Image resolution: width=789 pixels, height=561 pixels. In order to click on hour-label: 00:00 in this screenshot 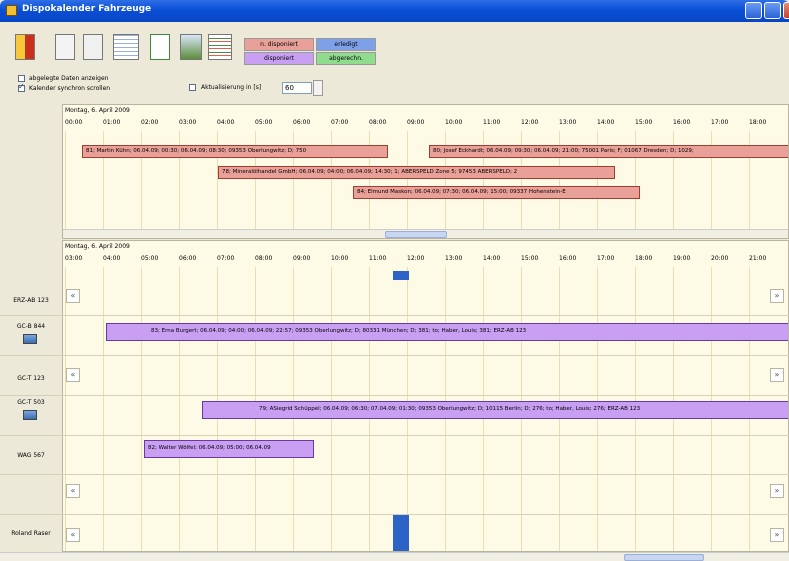, I will do `click(74, 122)`.